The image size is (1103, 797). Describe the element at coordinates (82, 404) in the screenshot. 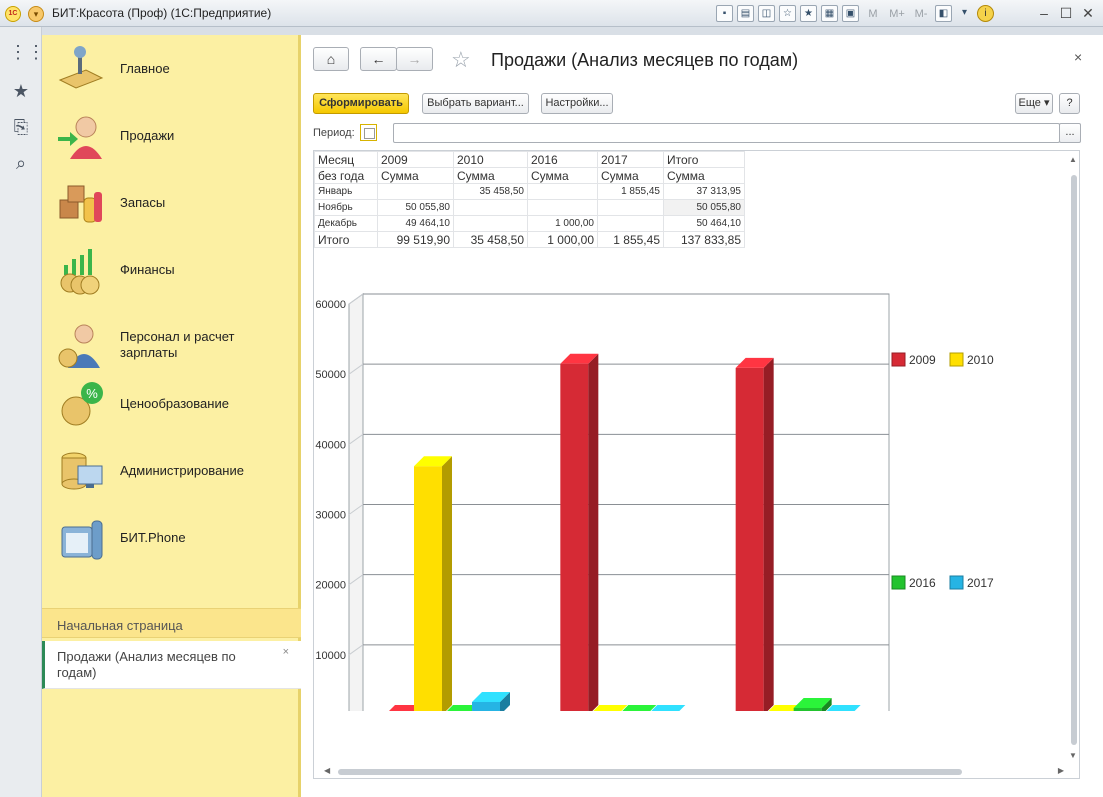

I see `pricing-icon: %` at that location.